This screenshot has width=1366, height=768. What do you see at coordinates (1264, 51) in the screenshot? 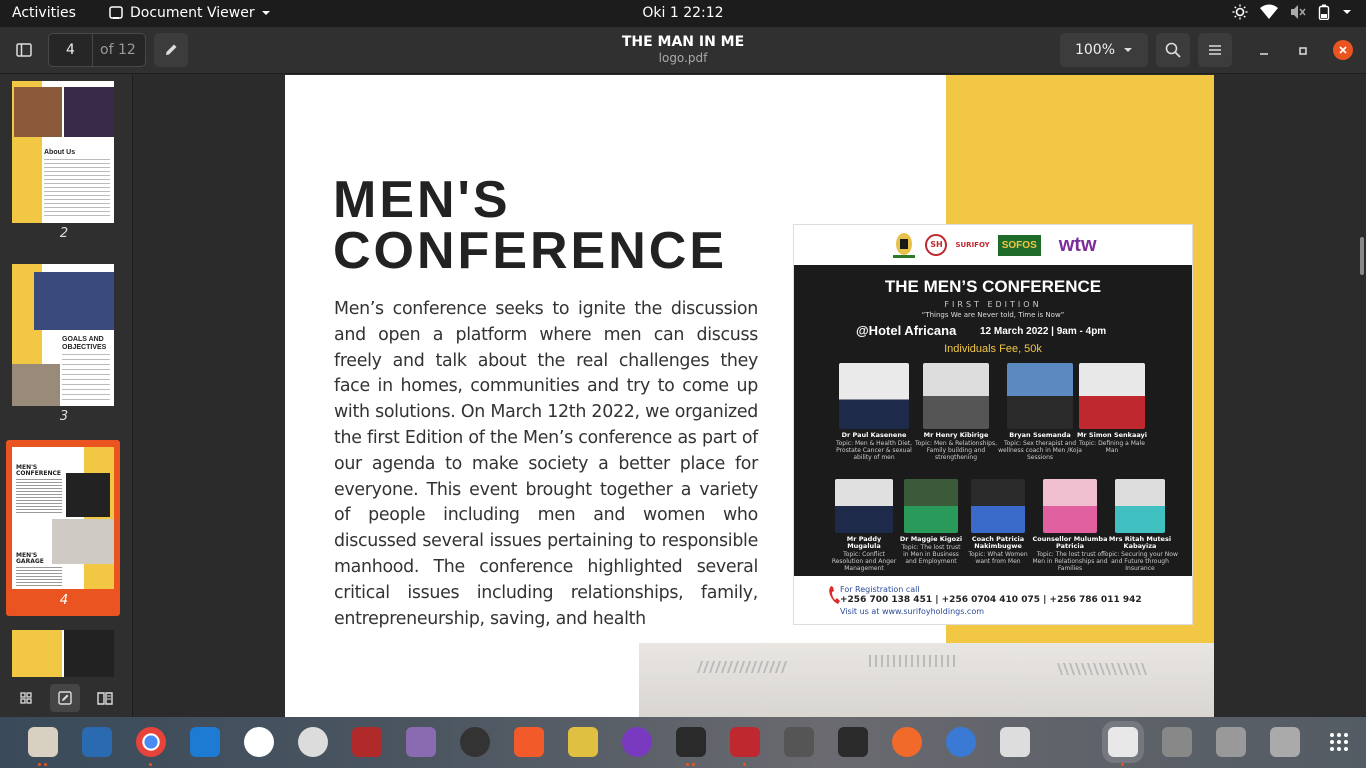
I see `minimize-button` at bounding box center [1264, 51].